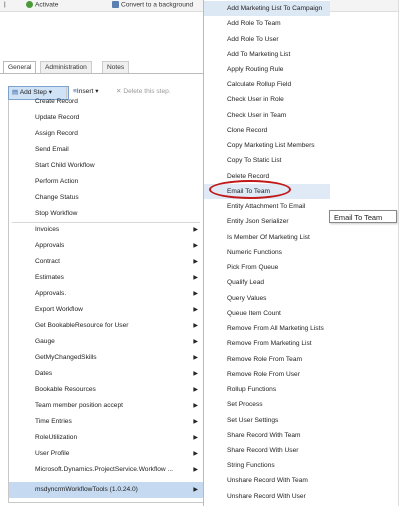  Describe the element at coordinates (267, 39) in the screenshot. I see `submenu-item: Add Role To User` at that location.